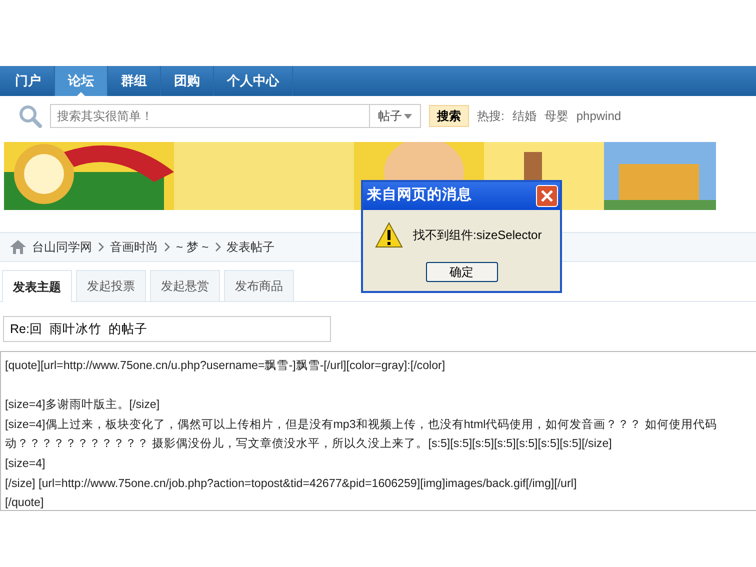 The height and width of the screenshot is (567, 756). I want to click on hot-search-link: phpwind, so click(599, 116).